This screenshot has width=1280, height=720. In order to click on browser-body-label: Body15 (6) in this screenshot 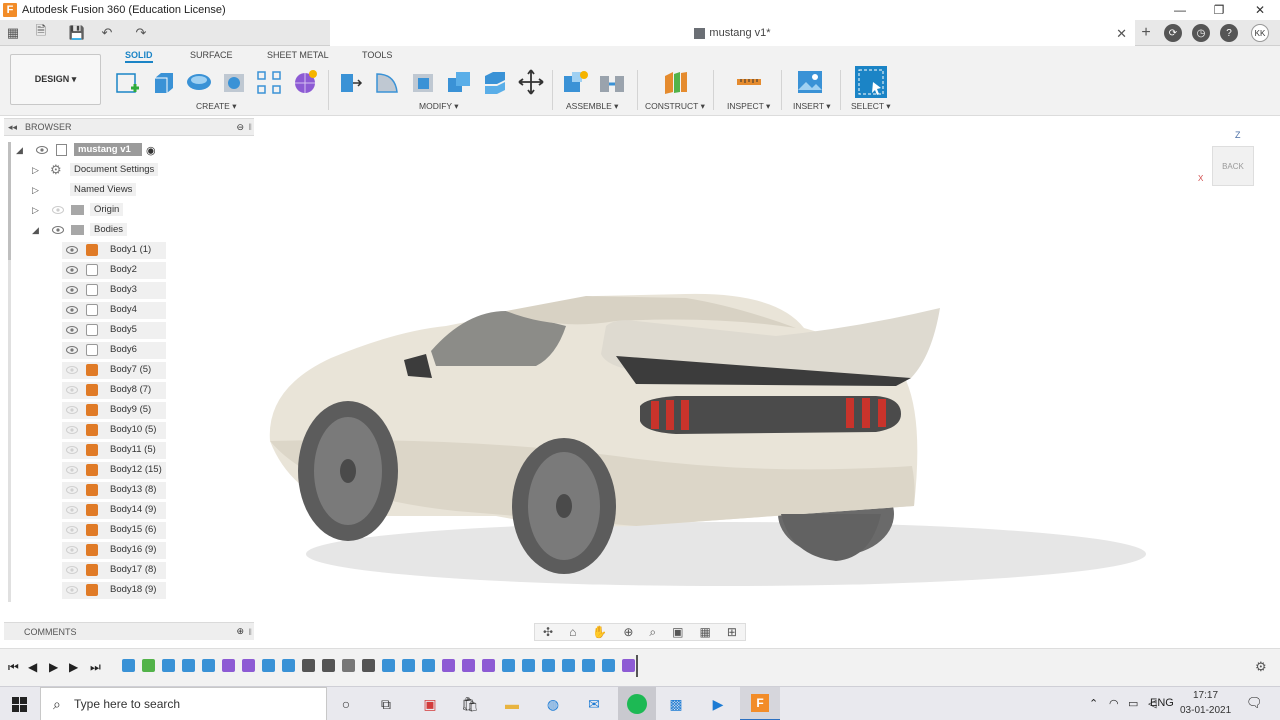, I will do `click(133, 529)`.